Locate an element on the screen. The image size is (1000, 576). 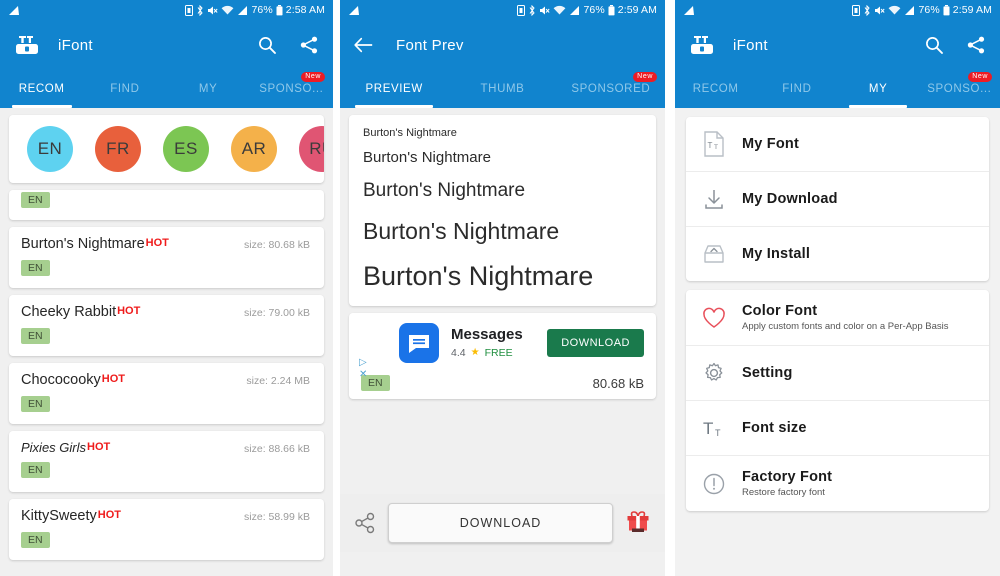
status-bar-right: 76% 2:59 AM is located at coordinates (922, 10).